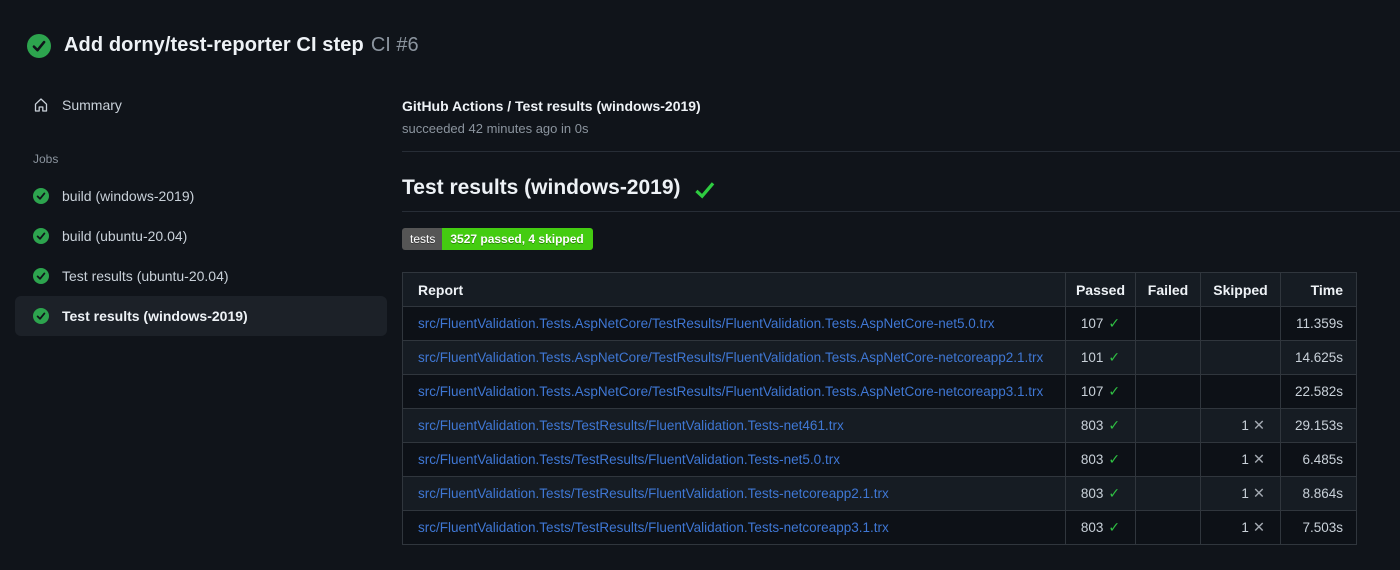  I want to click on sidebar-item-job: Test results (ubuntu-20.04), so click(201, 276).